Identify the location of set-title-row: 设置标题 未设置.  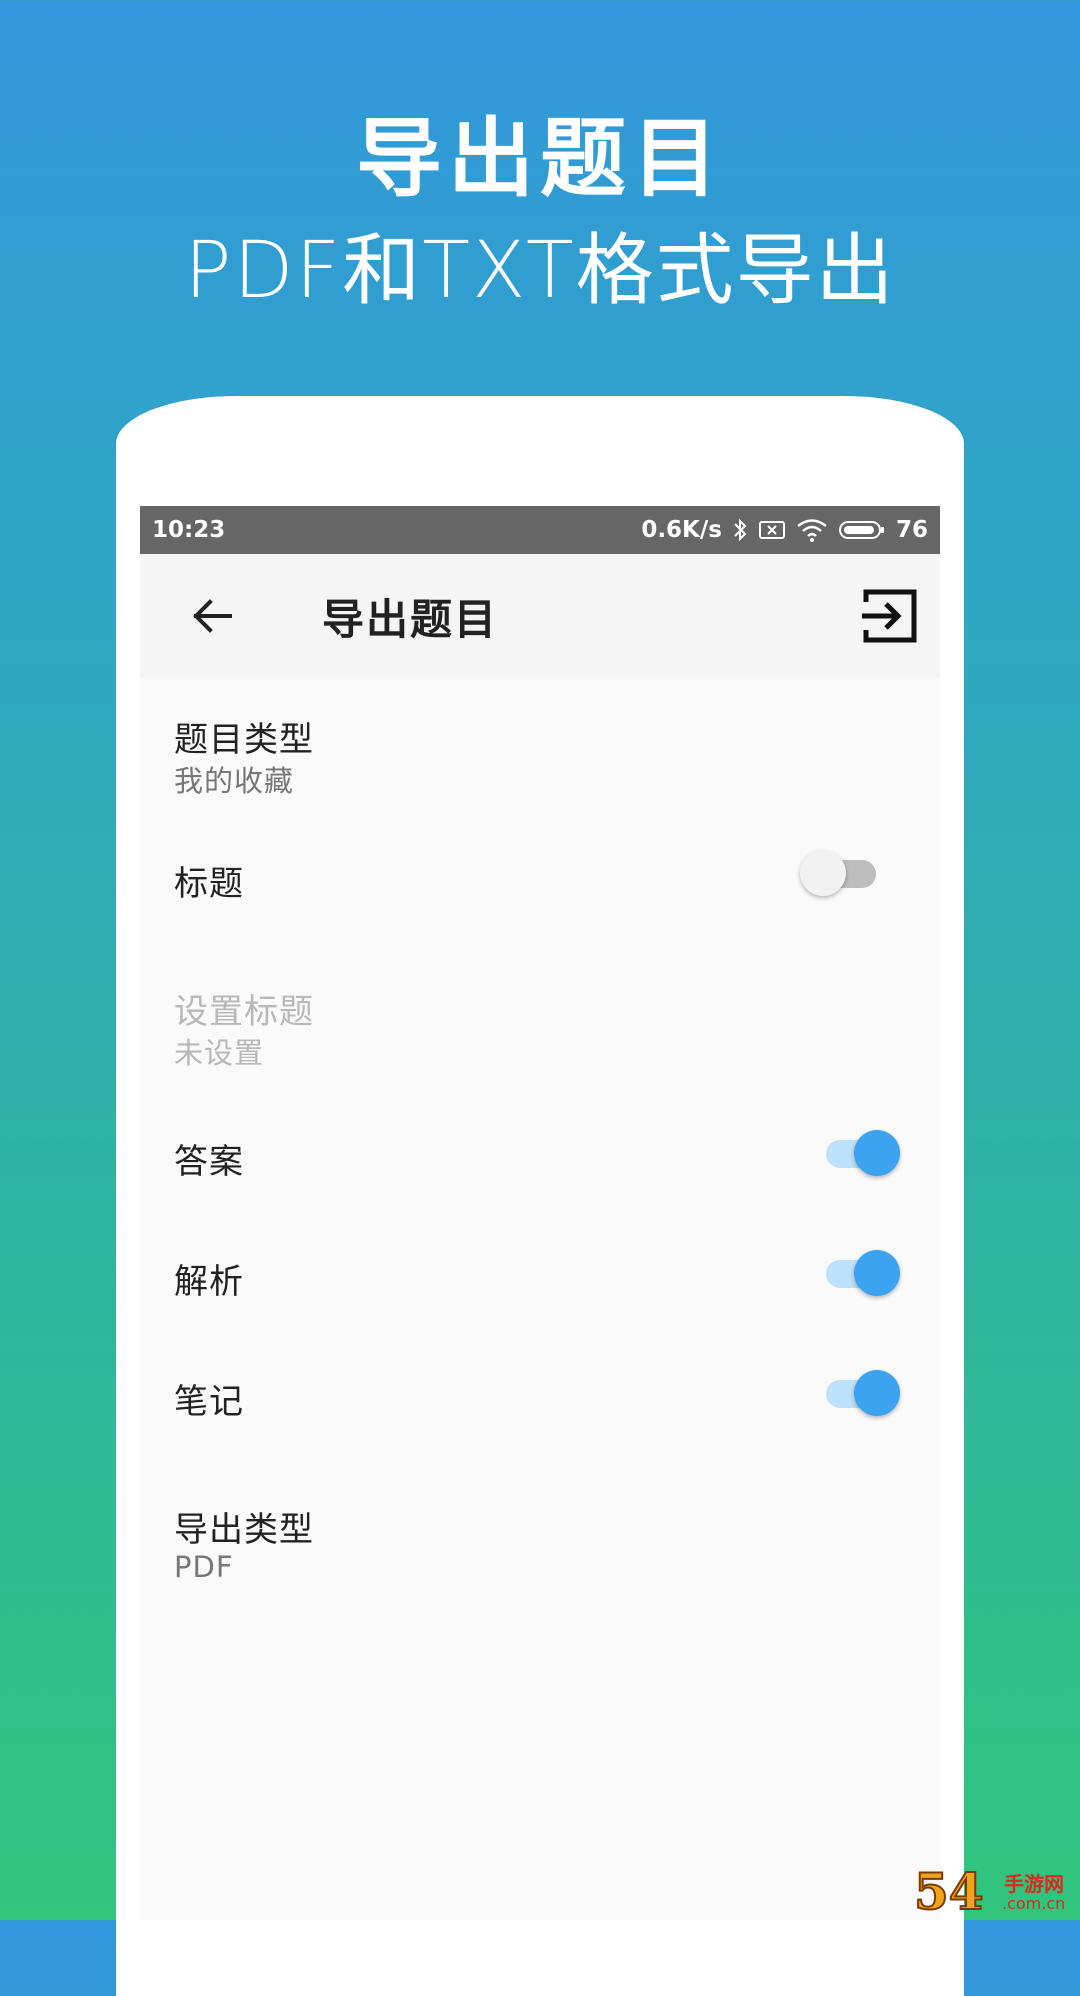
(540, 1015).